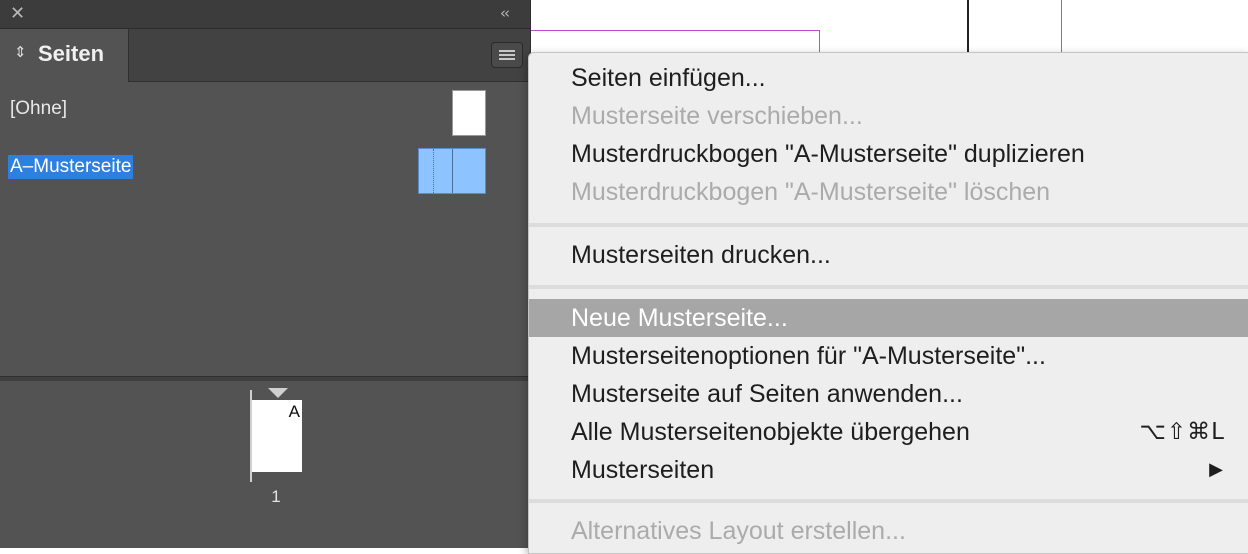 The height and width of the screenshot is (554, 1248). Describe the element at coordinates (294, 411) in the screenshot. I see `page-master-prefix: A` at that location.